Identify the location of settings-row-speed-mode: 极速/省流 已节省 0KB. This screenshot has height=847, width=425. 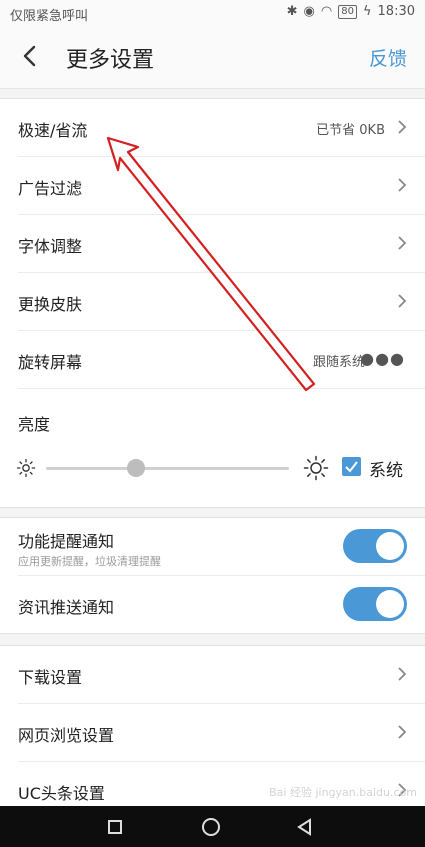
(221, 128).